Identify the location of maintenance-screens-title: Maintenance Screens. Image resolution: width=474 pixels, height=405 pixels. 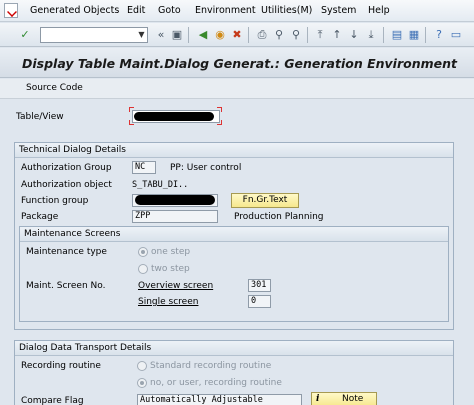
(234, 234).